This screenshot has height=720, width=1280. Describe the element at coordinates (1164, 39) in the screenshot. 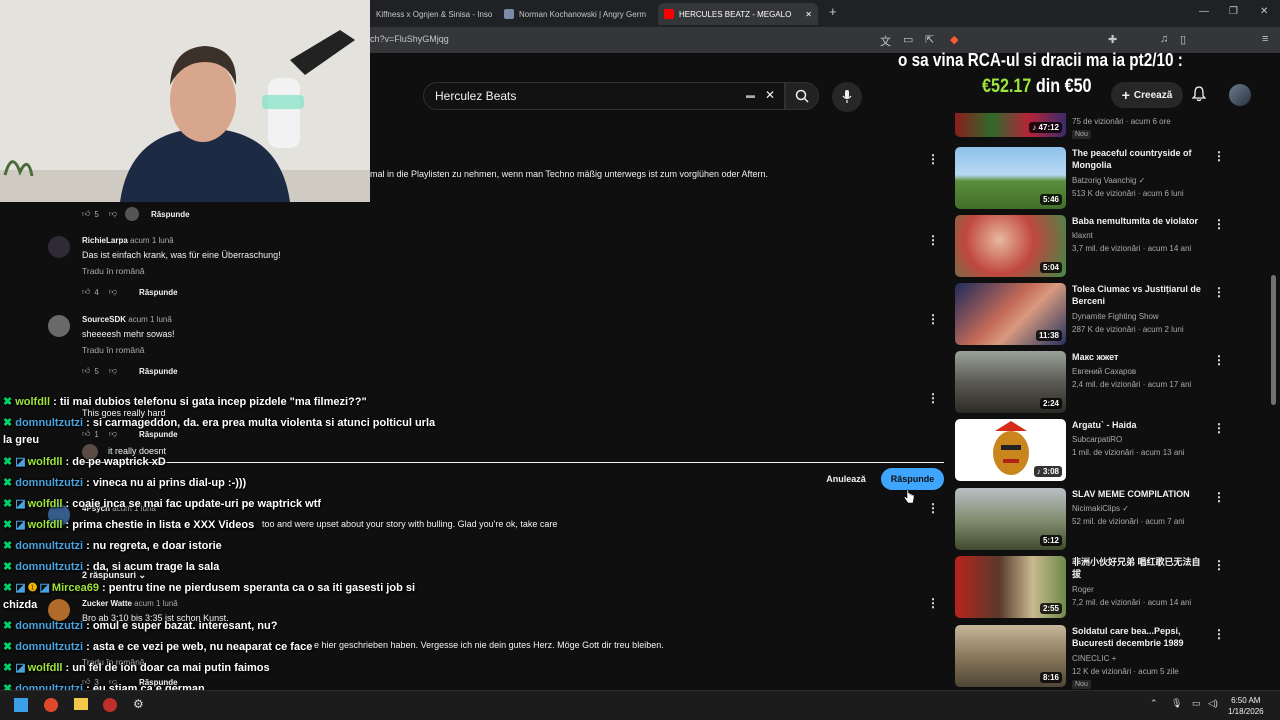

I see `media-icon: ♫` at that location.